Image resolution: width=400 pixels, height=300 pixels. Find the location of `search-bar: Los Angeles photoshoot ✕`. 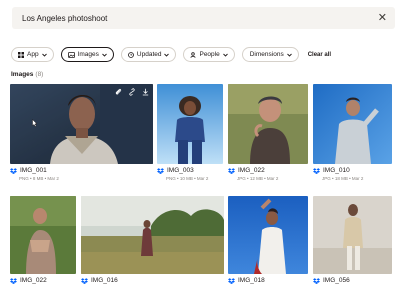

search-bar: Los Angeles photoshoot ✕ is located at coordinates (203, 18).